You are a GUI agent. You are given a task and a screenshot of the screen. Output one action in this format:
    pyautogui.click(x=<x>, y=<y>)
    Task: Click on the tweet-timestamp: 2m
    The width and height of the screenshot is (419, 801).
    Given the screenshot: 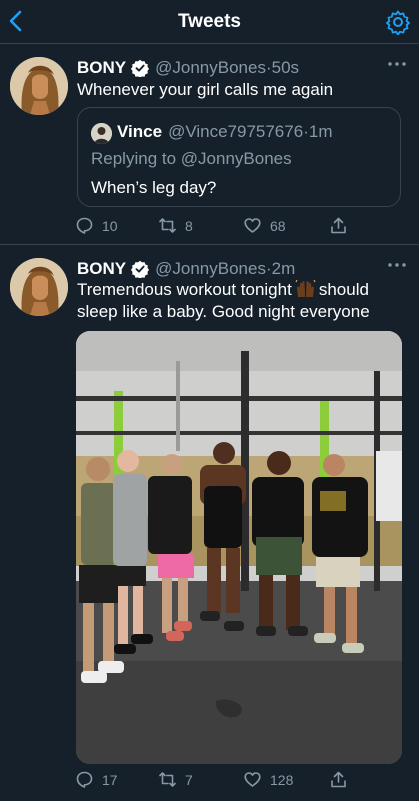 What is the action you would take?
    pyautogui.click(x=283, y=268)
    